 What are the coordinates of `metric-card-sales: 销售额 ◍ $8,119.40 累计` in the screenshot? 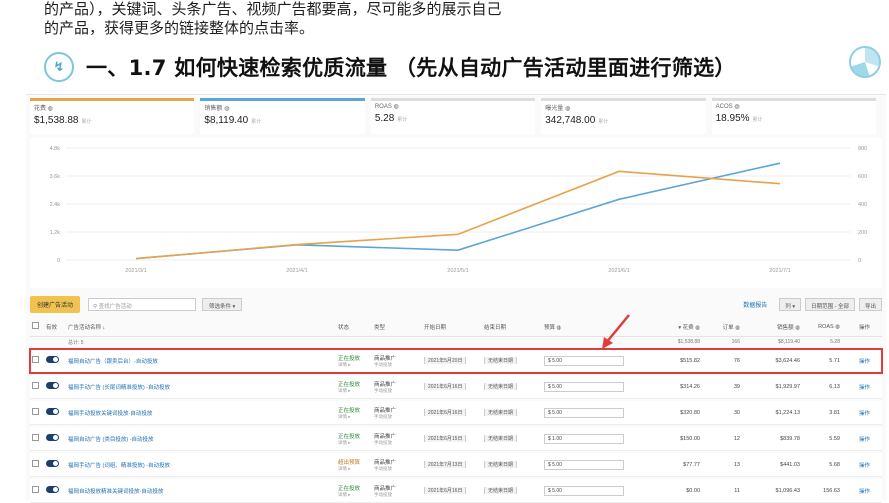 It's located at (282, 116).